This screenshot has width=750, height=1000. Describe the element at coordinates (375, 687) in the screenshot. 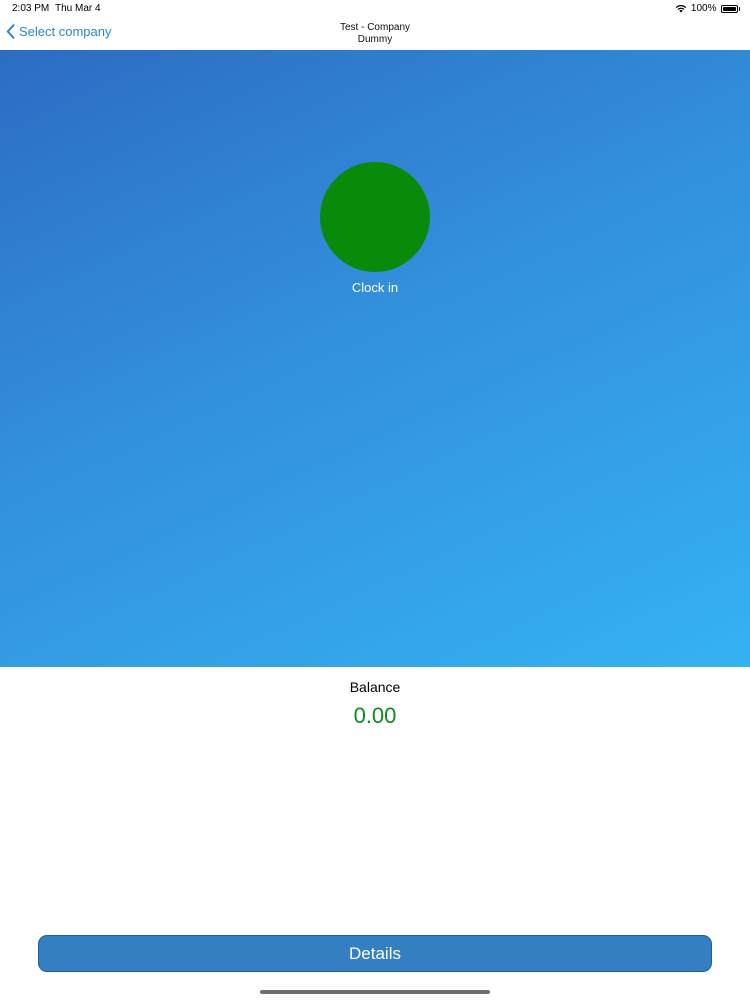

I see `balance-label: Balance` at that location.